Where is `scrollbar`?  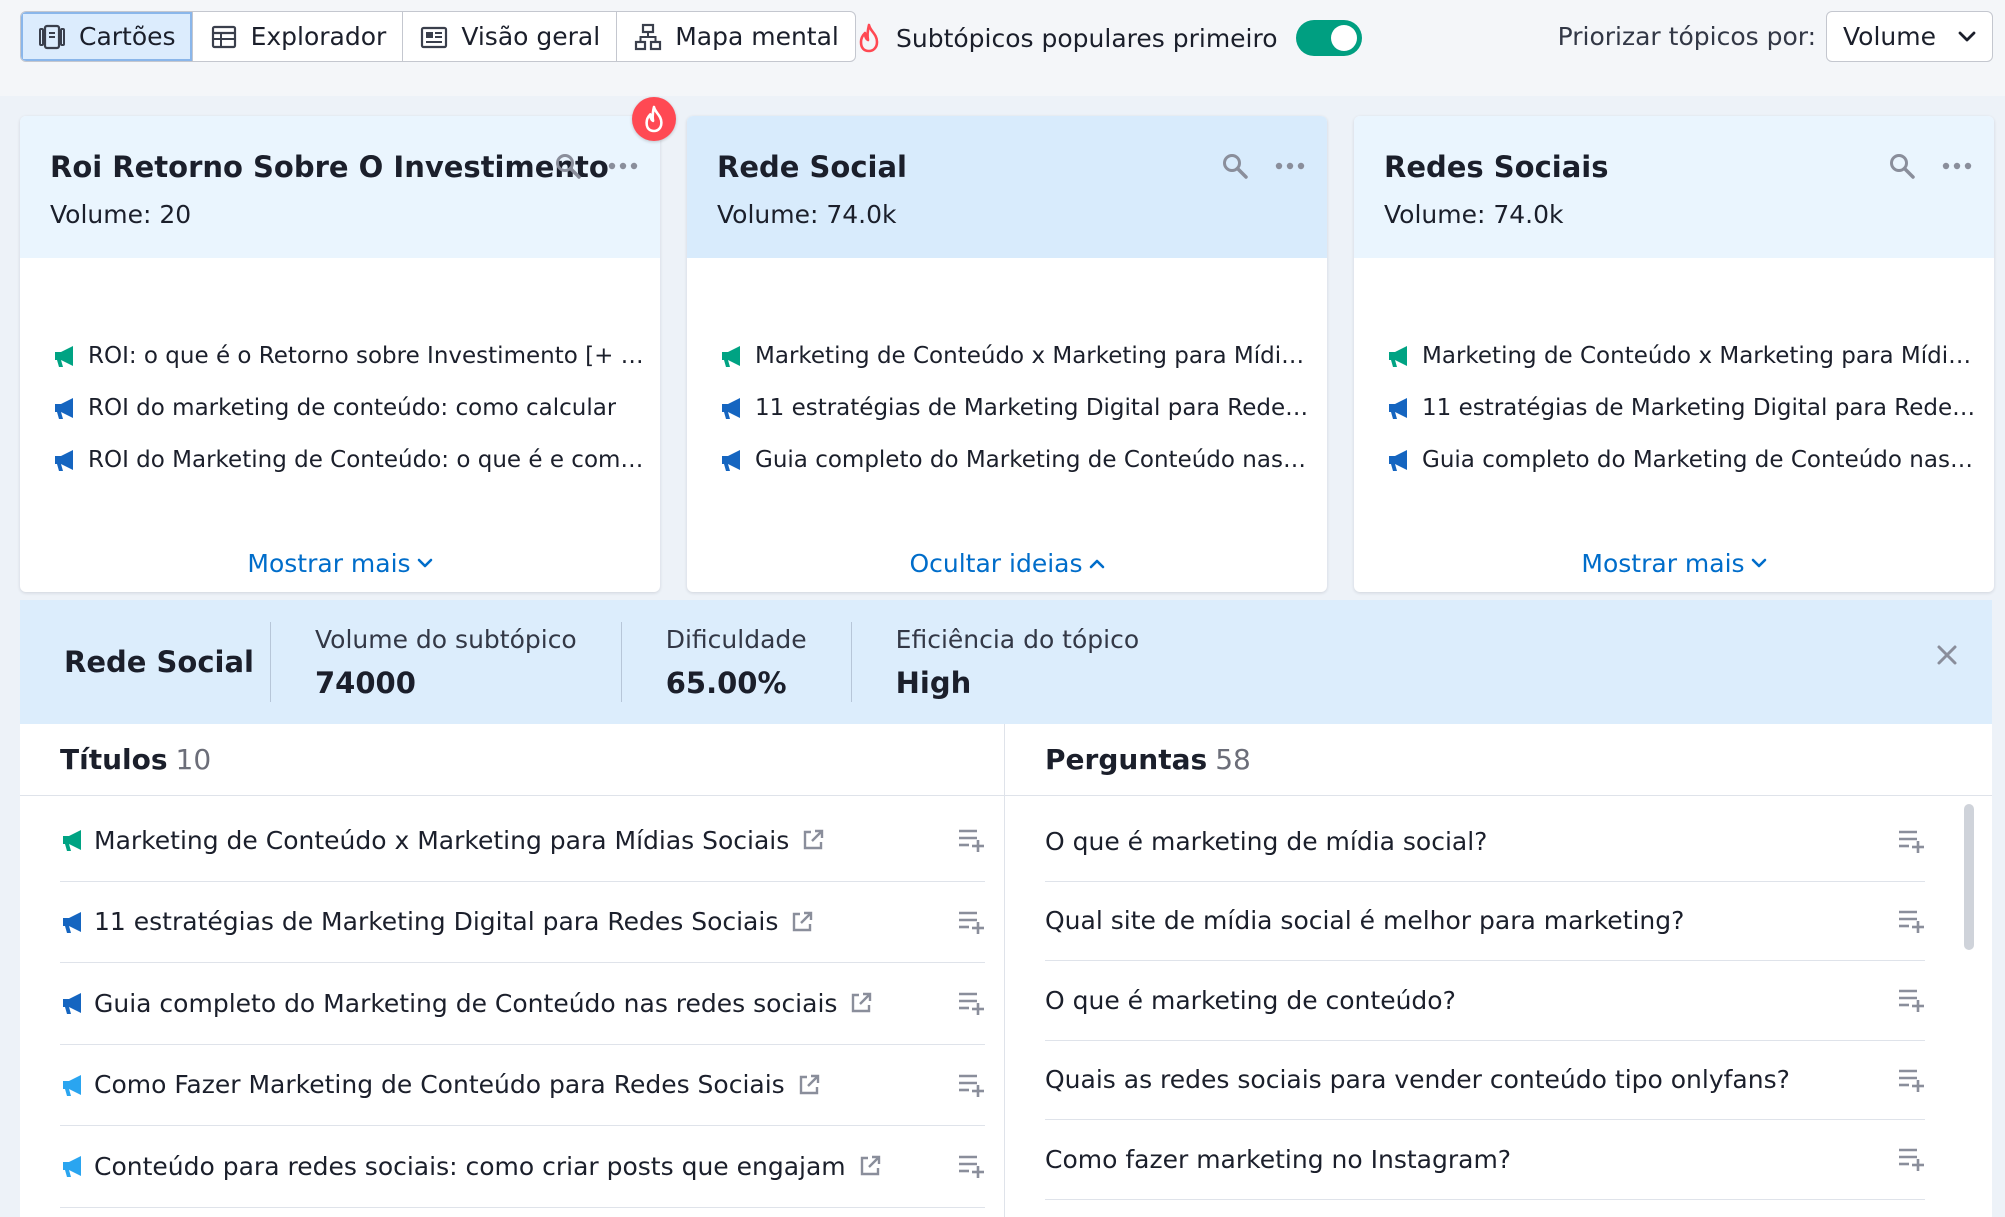 scrollbar is located at coordinates (1969, 877).